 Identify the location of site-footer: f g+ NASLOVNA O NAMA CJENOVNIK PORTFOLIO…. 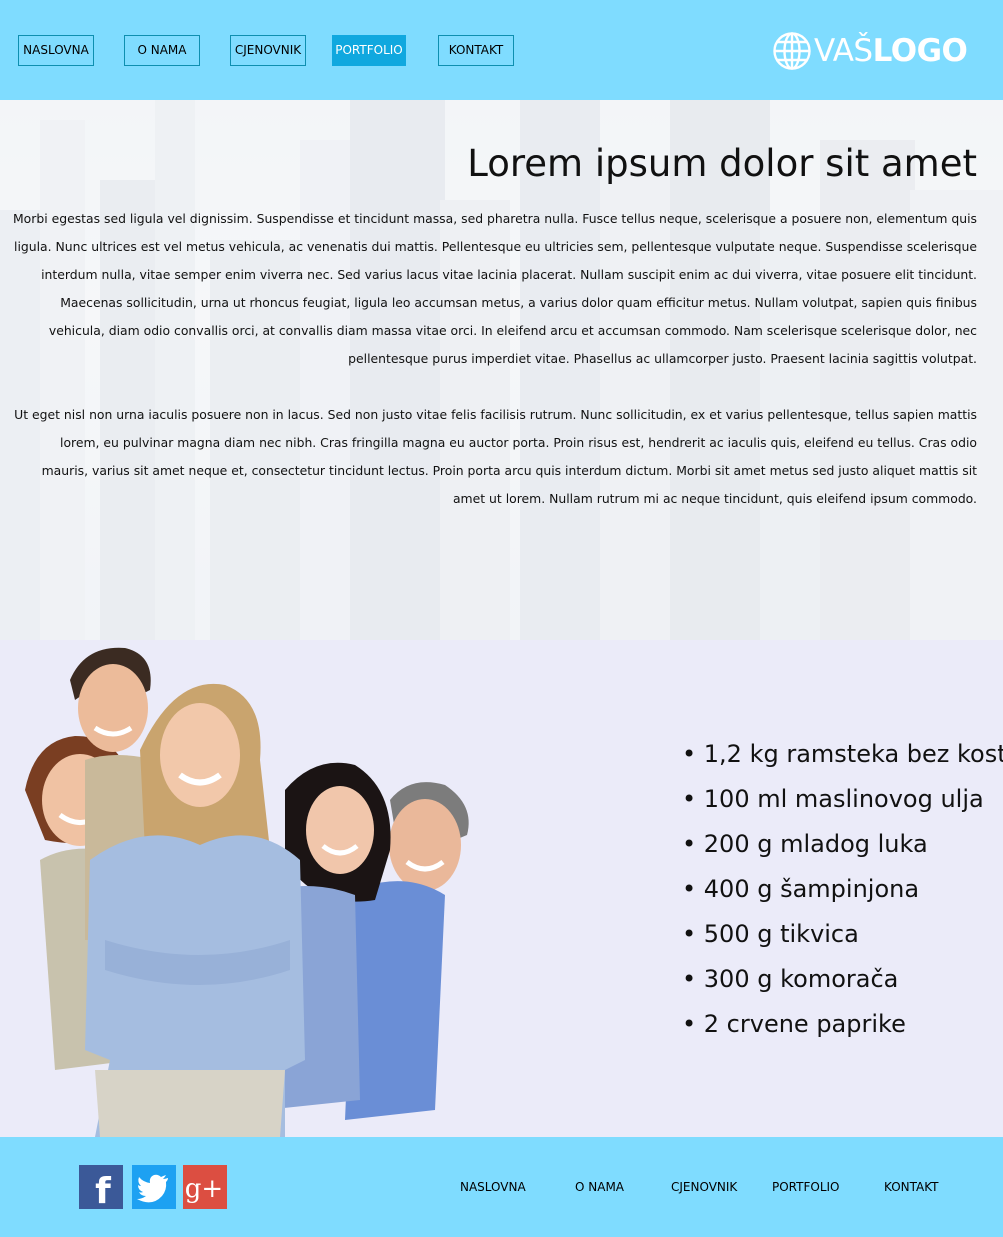
(501, 1187).